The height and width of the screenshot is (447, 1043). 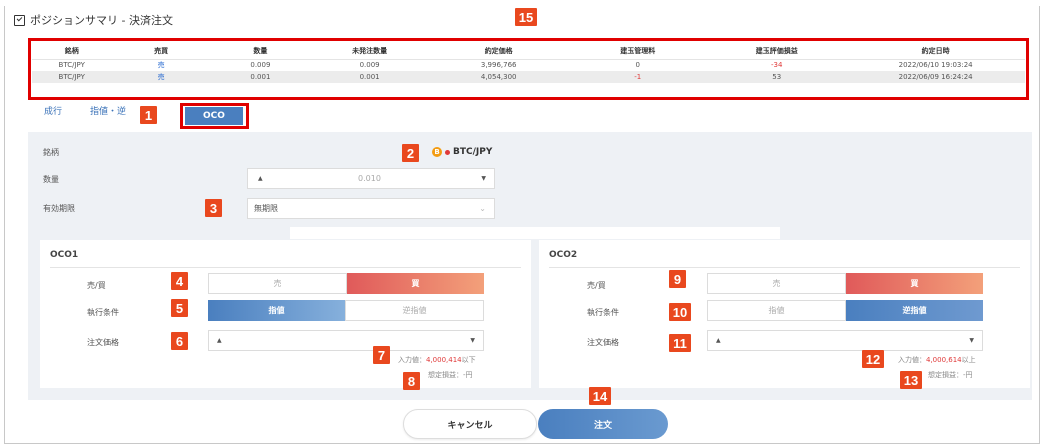 What do you see at coordinates (161, 52) in the screenshot?
I see `col-header-side: 売買` at bounding box center [161, 52].